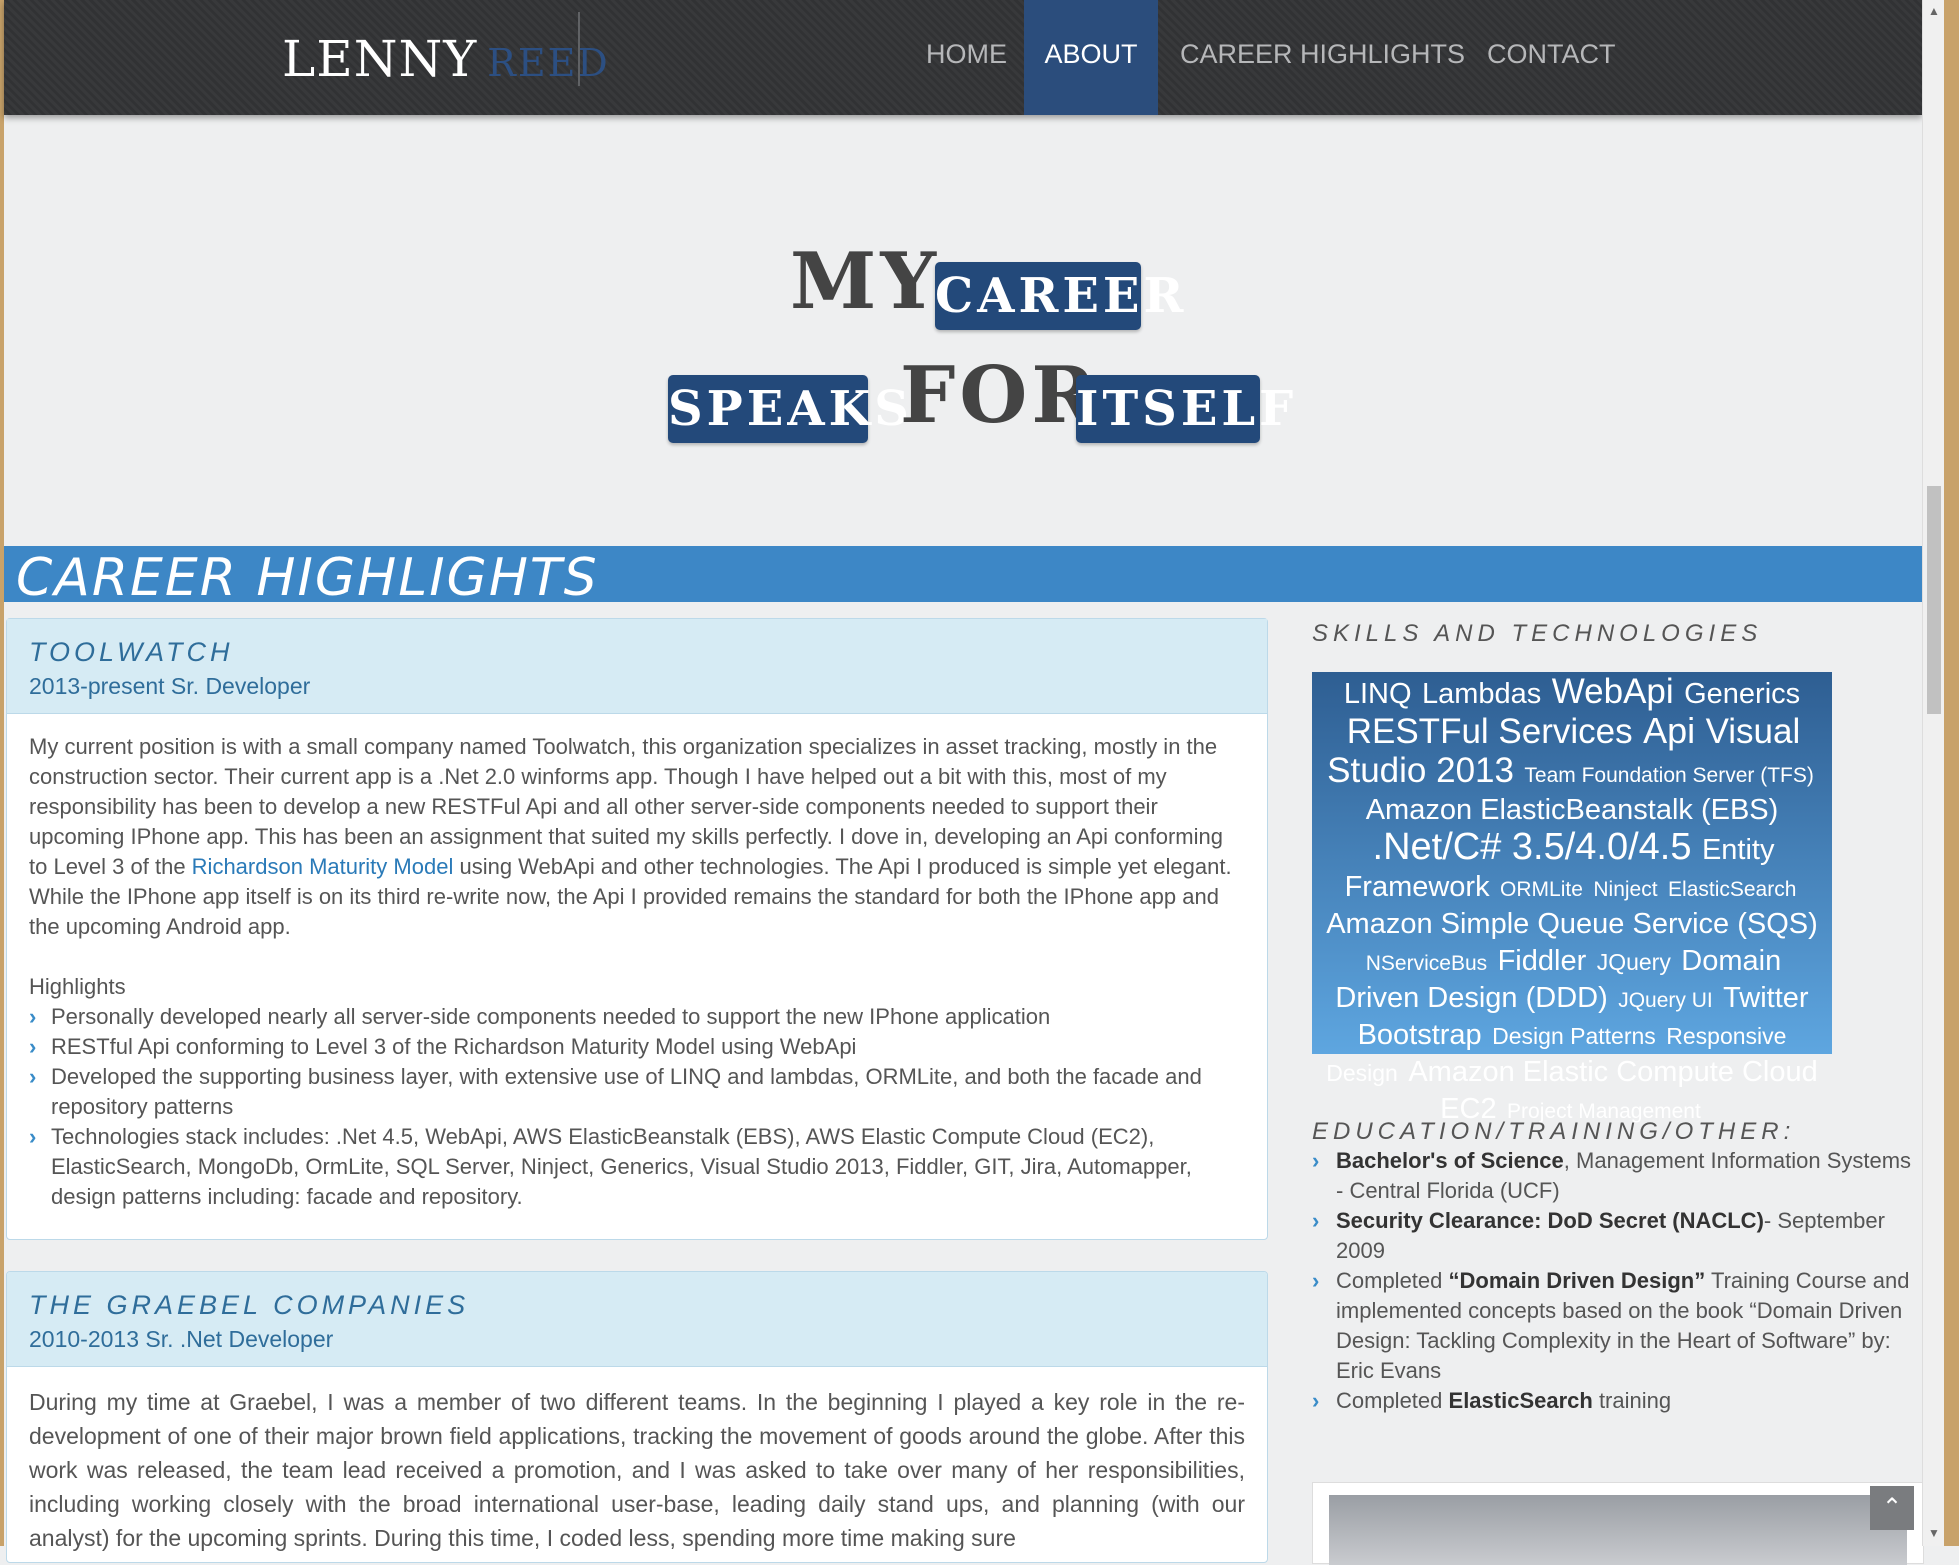 The image size is (1959, 1565). Describe the element at coordinates (1184, 409) in the screenshot. I see `hero-word-itself: ITSELF` at that location.